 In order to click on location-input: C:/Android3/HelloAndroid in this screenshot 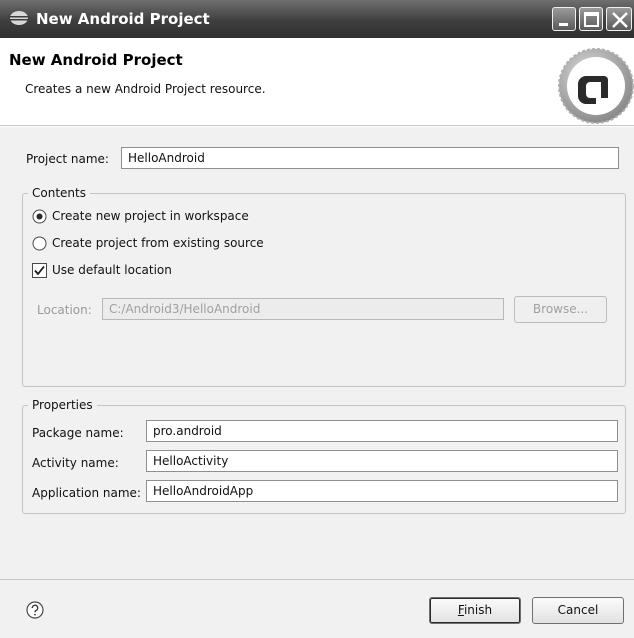, I will do `click(303, 309)`.